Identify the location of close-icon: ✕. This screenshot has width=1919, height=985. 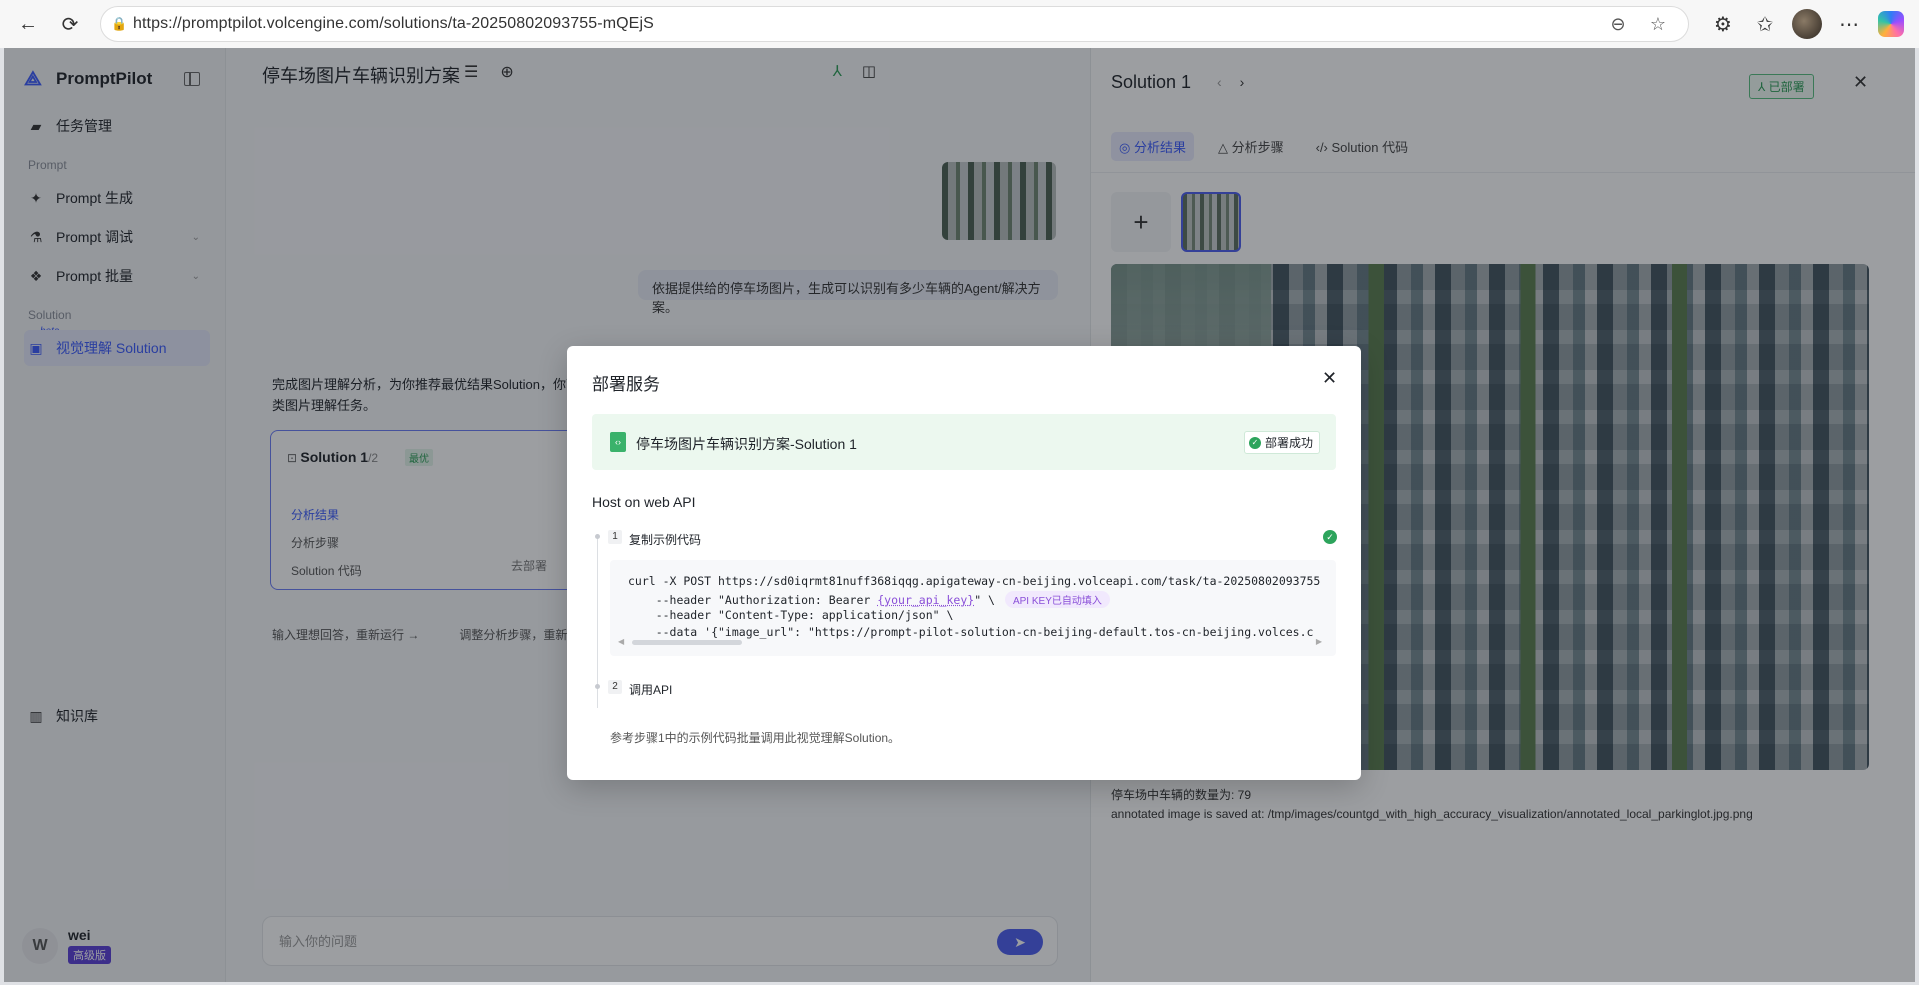
(1329, 378).